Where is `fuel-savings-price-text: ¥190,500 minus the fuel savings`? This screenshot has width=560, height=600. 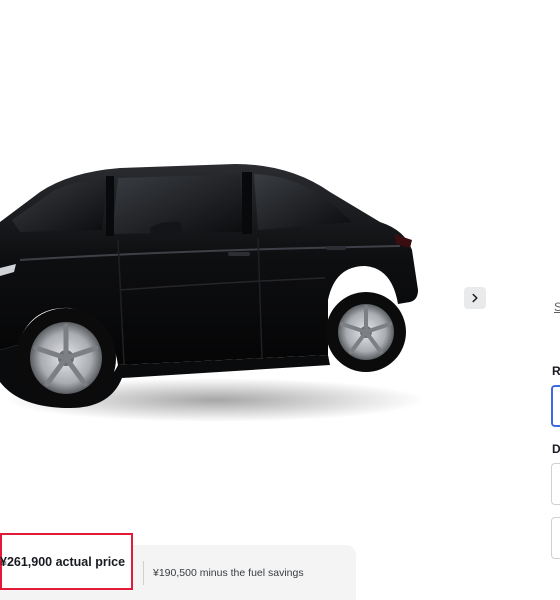
fuel-savings-price-text: ¥190,500 minus the fuel savings is located at coordinates (228, 573).